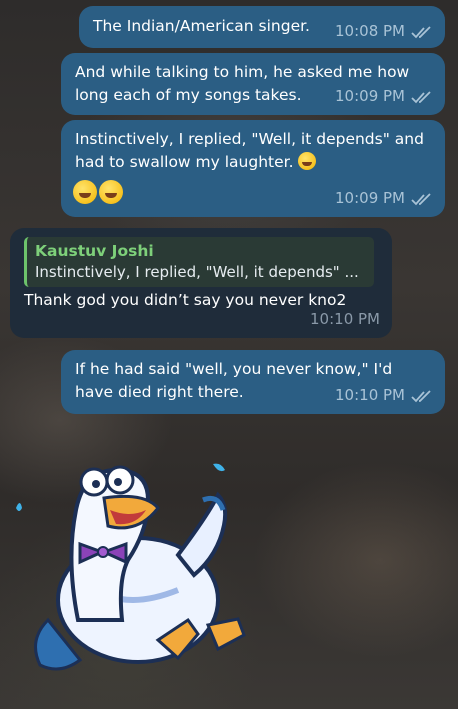  Describe the element at coordinates (185, 300) in the screenshot. I see `message-text: Thank god you didn’t say you never kno2` at that location.